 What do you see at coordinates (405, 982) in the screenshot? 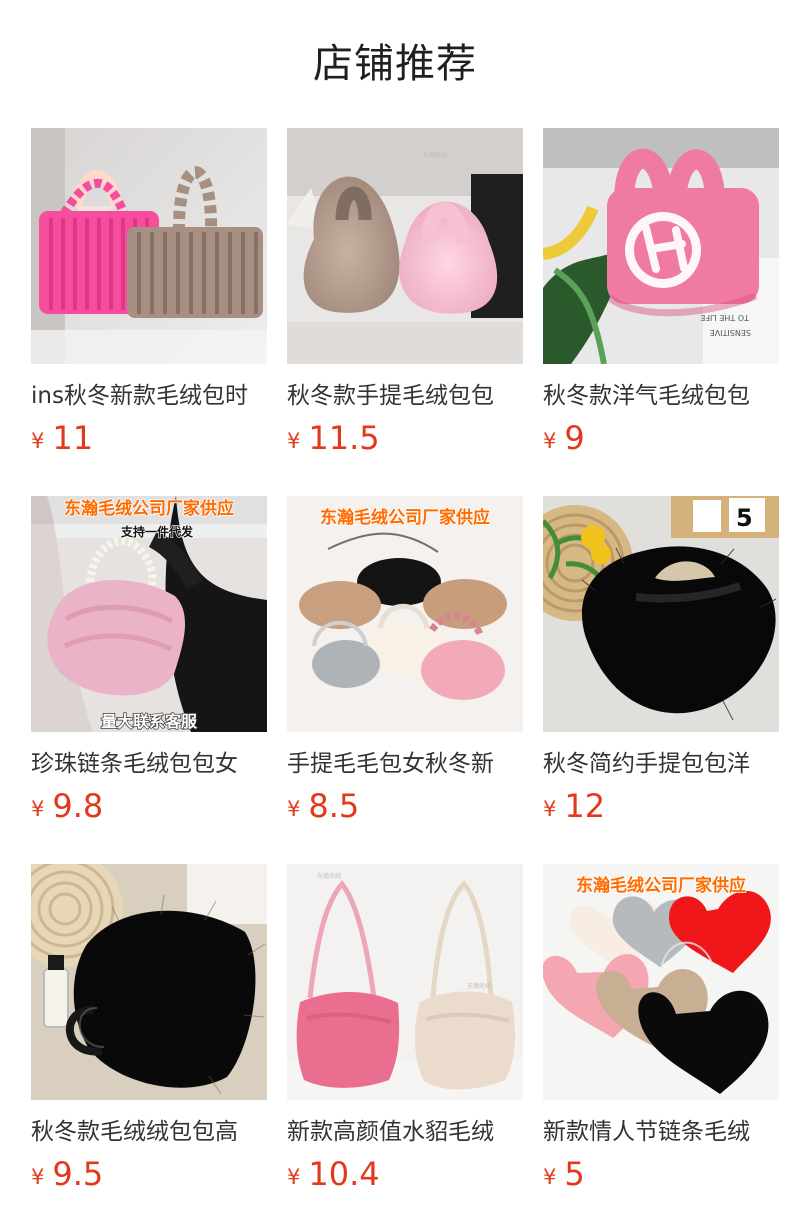
I see `product-image-8: 东瀚毛绒 东瀚毛绒` at bounding box center [405, 982].